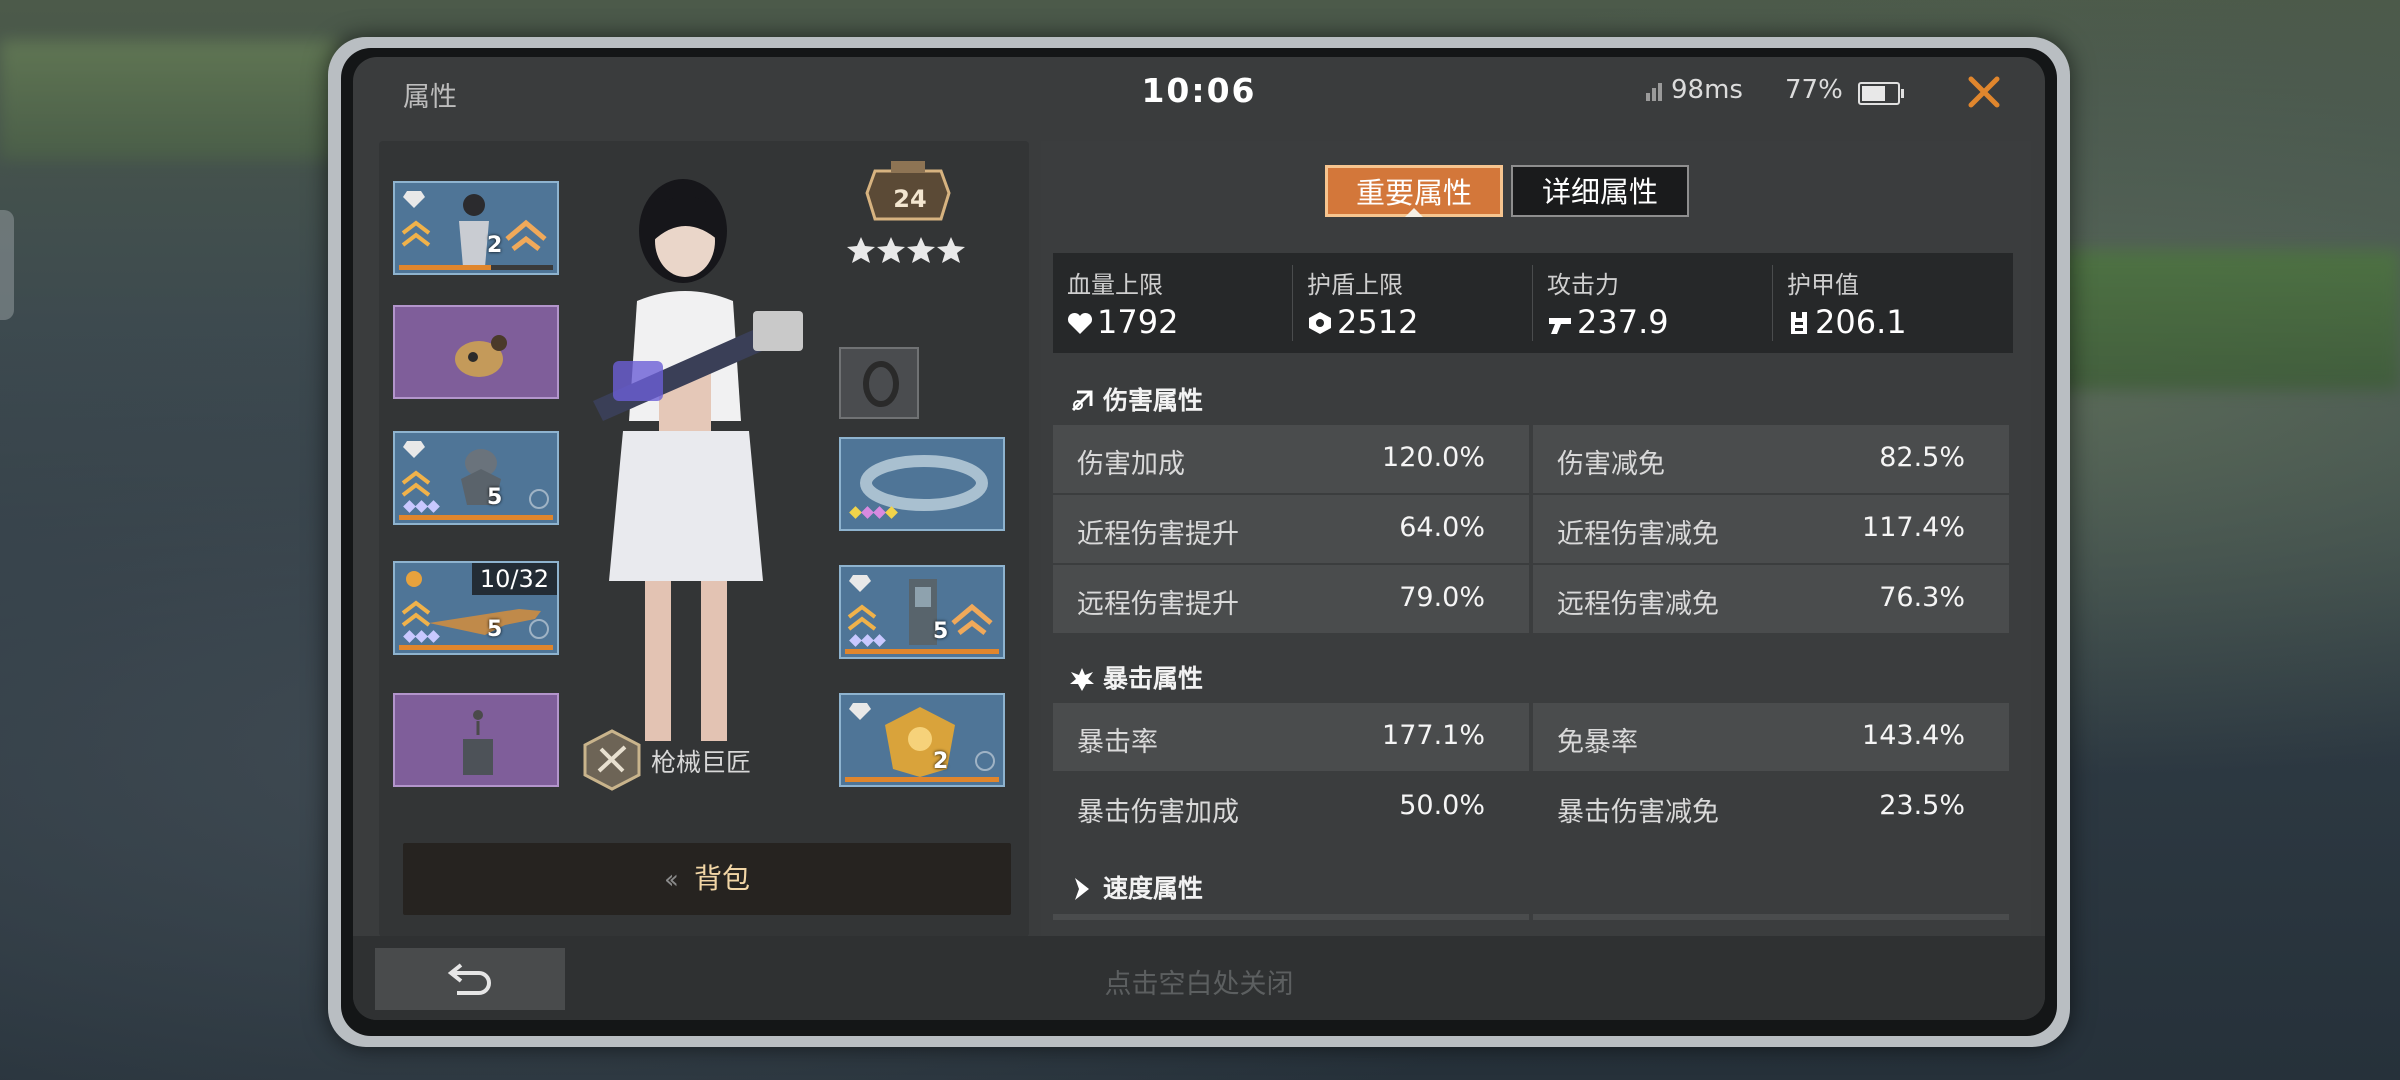 This screenshot has height=1080, width=2400. I want to click on key-stat-shield: 护盾上限 2512, so click(1413, 303).